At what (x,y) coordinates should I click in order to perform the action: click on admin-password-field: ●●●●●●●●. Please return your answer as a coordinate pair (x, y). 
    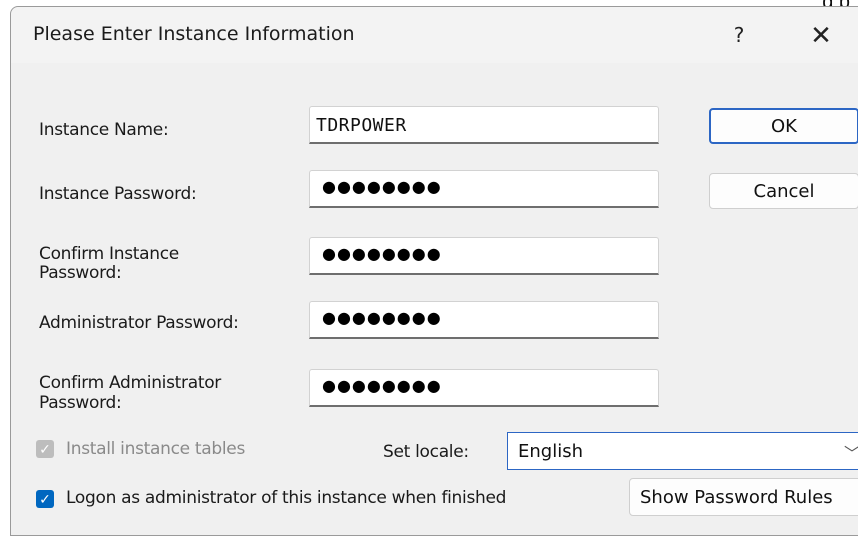
    Looking at the image, I should click on (484, 320).